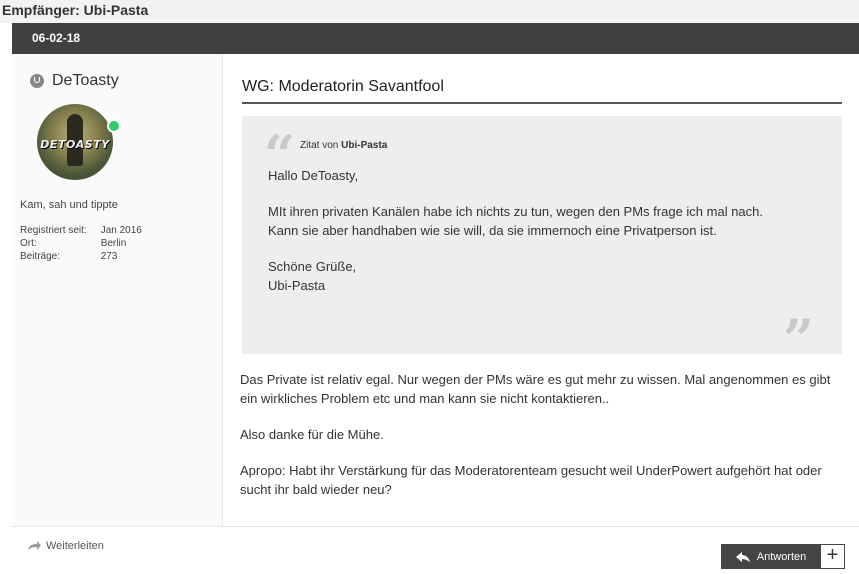 This screenshot has width=859, height=574. I want to click on info-key: Registriert seit:, so click(53, 230).